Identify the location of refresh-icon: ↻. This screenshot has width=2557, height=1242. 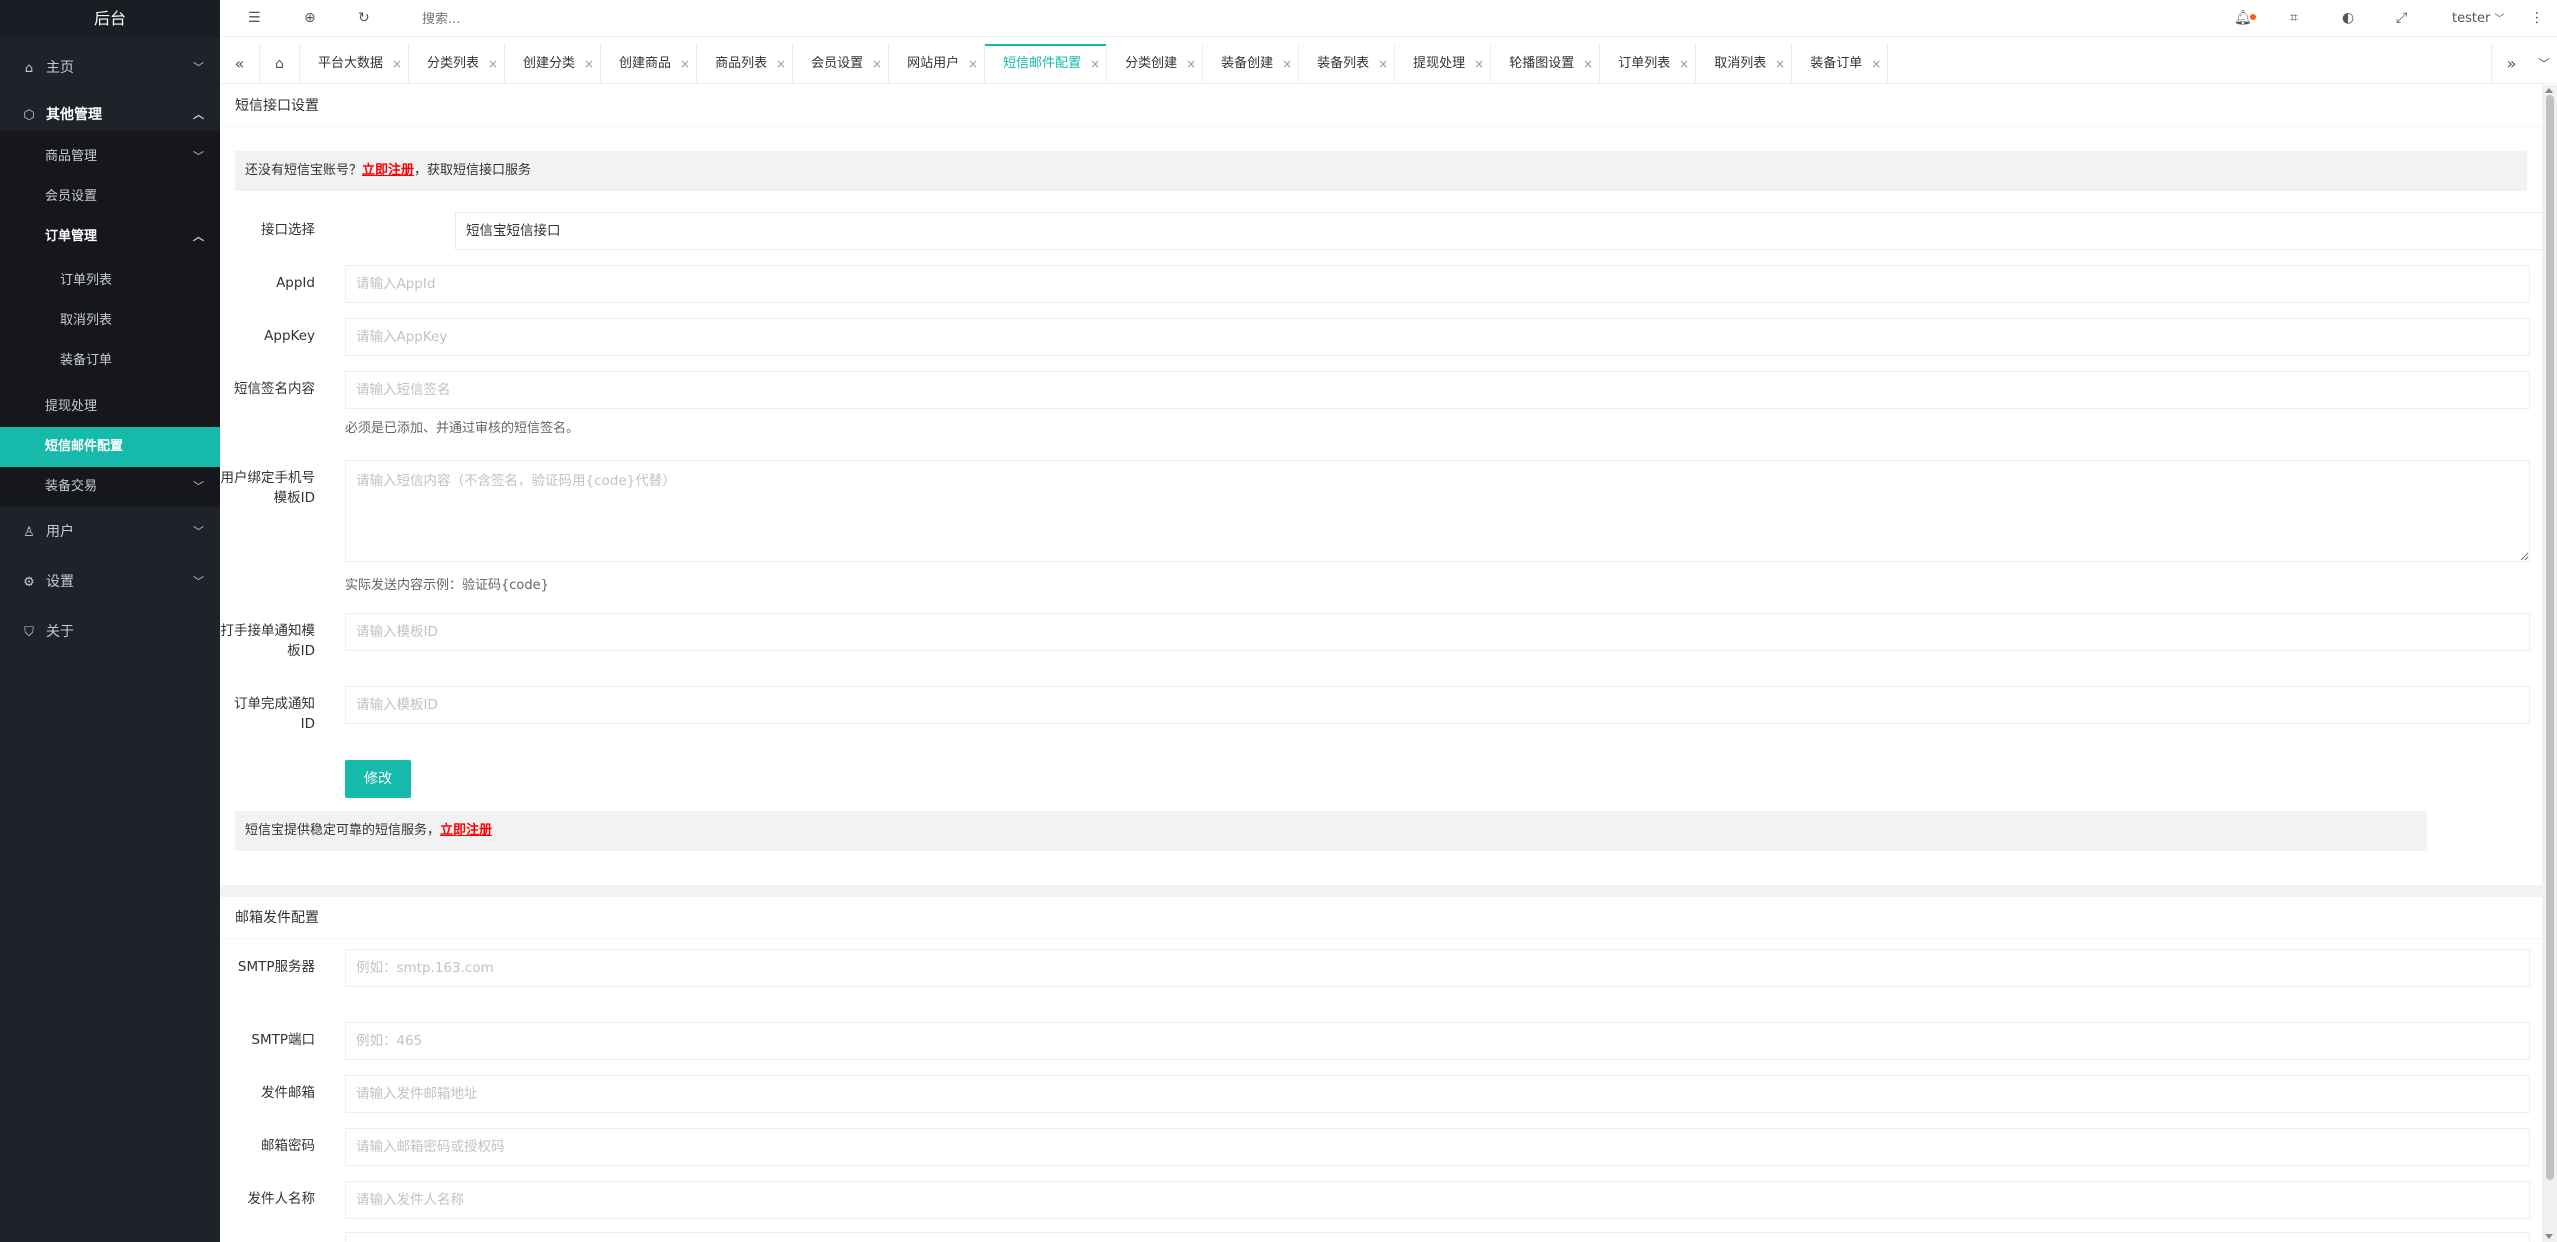
(364, 18).